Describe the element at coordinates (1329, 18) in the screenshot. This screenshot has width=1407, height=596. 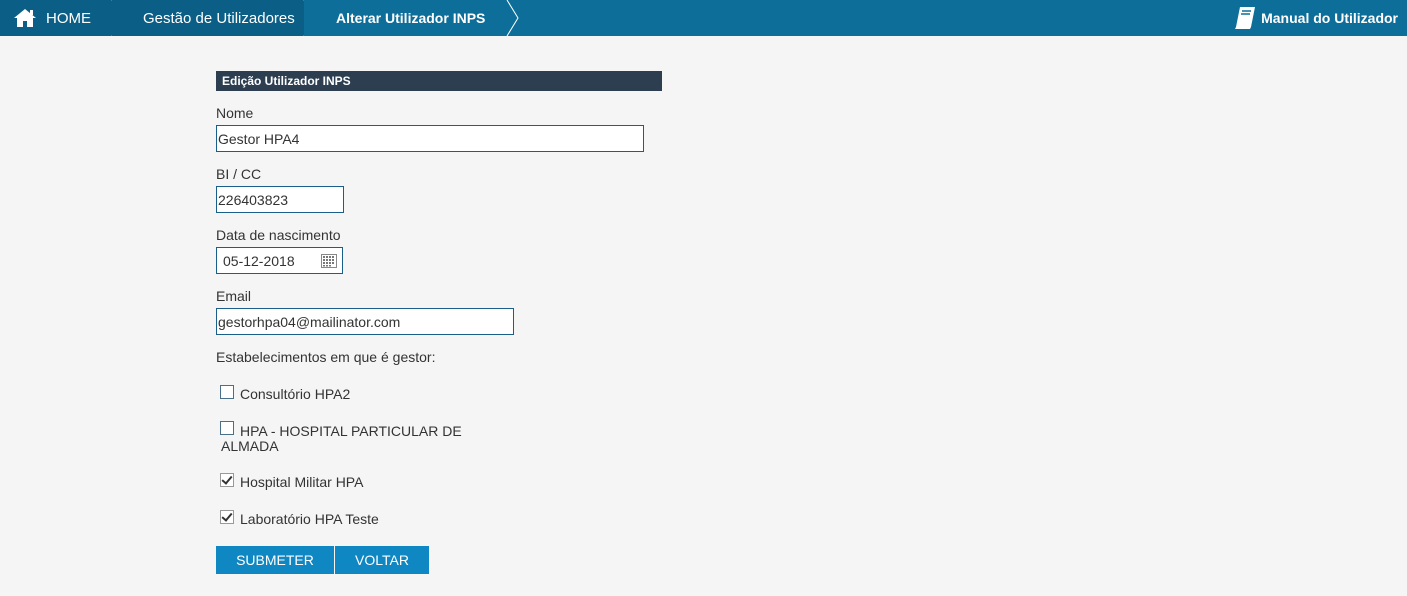
I see `manual-label: Manual do Utilizador` at that location.